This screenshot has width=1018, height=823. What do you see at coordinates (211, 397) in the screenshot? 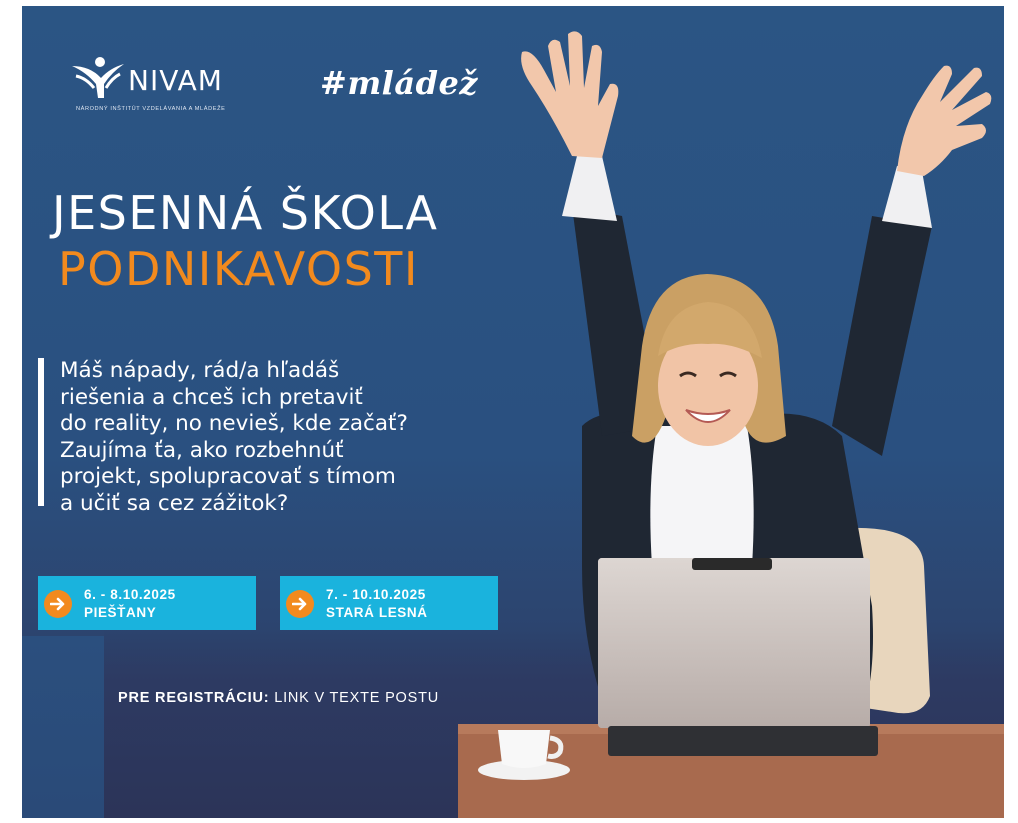
I see `body-line: riešenia a chceš ich pretaviť` at bounding box center [211, 397].